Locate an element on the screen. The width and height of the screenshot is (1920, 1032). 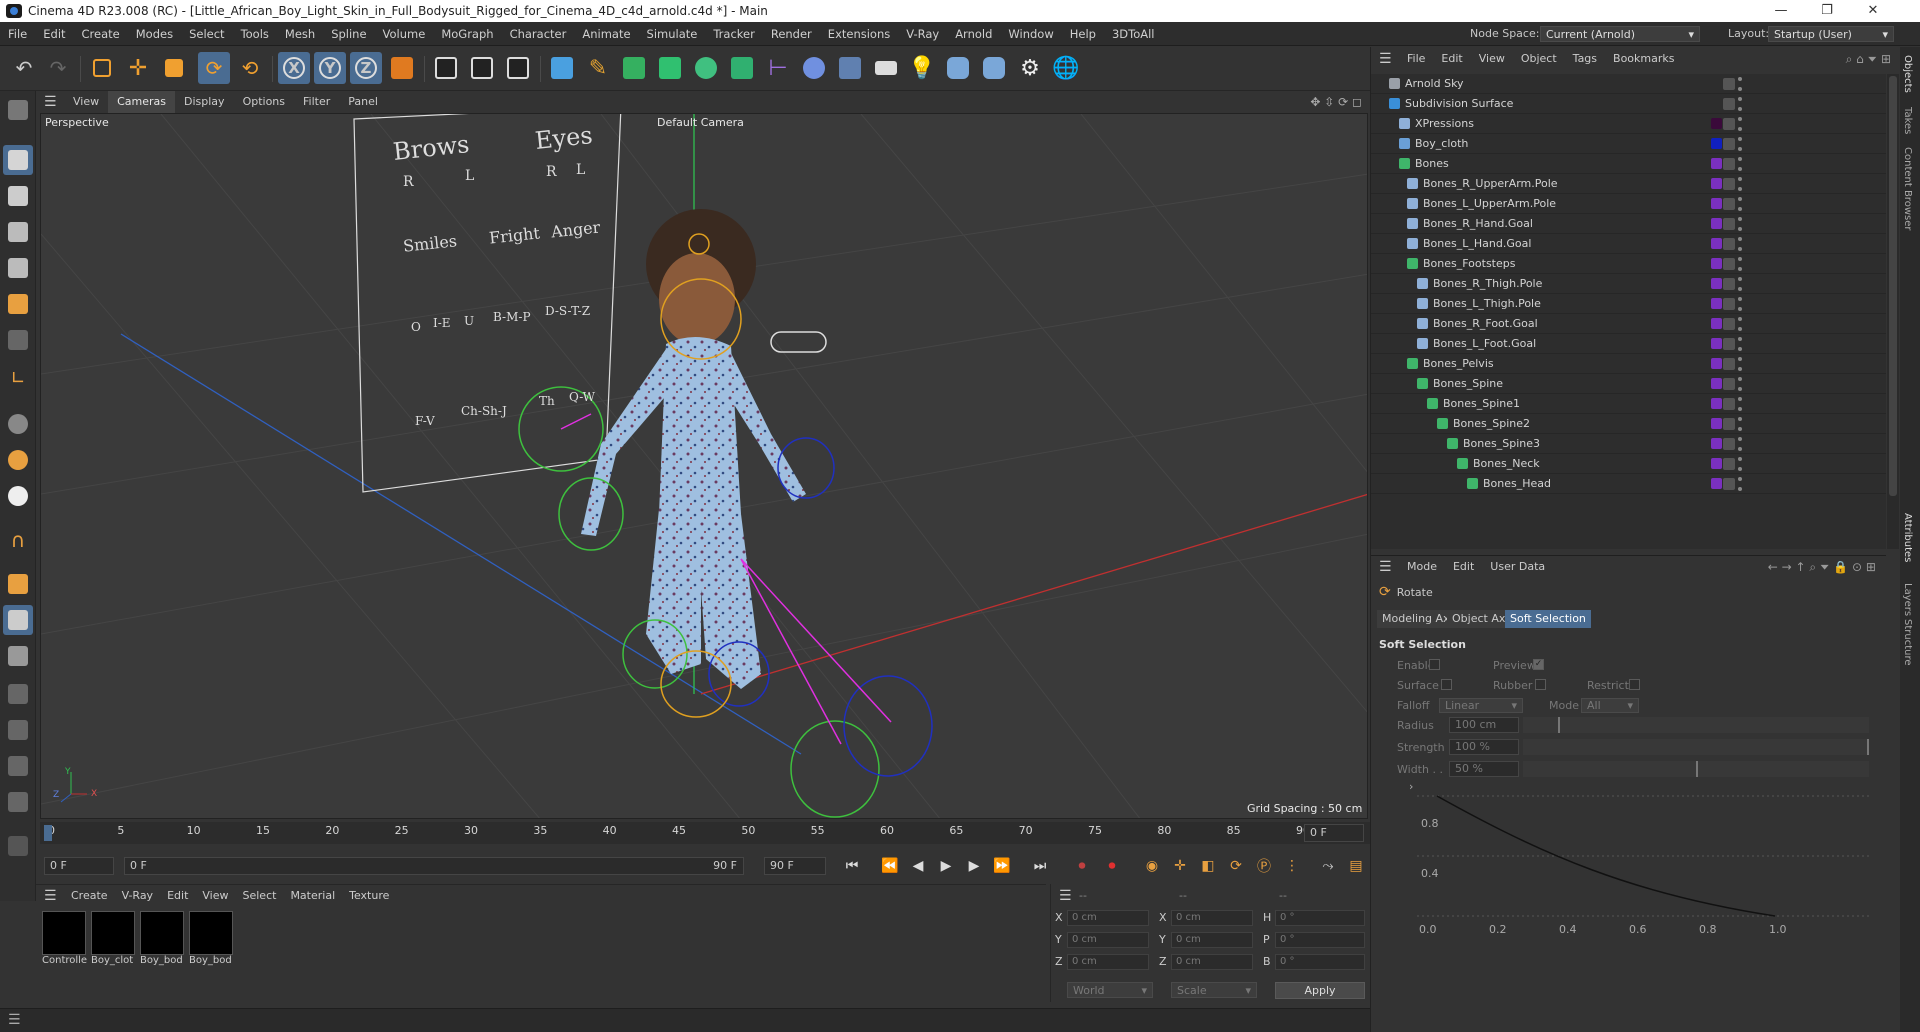
timeline-window-button: ▤ is located at coordinates (1356, 866).